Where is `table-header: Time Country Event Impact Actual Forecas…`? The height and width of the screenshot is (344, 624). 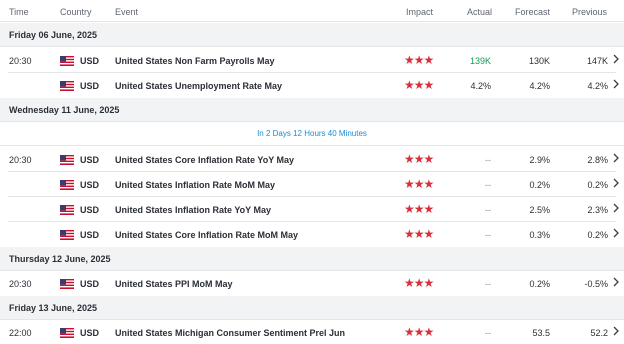
table-header: Time Country Event Impact Actual Forecas… is located at coordinates (312, 11).